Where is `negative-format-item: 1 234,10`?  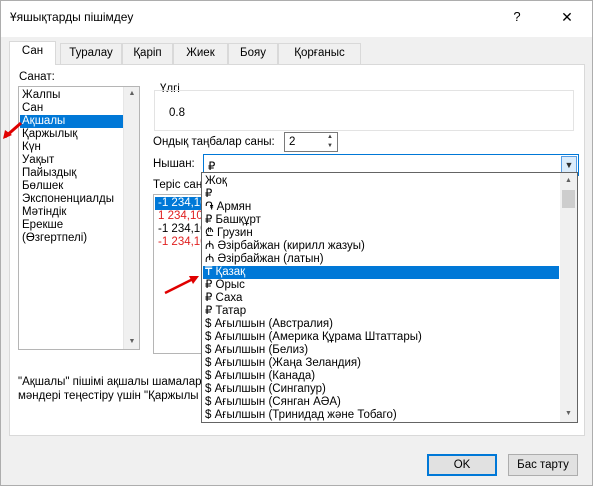 negative-format-item: 1 234,10 is located at coordinates (179, 216).